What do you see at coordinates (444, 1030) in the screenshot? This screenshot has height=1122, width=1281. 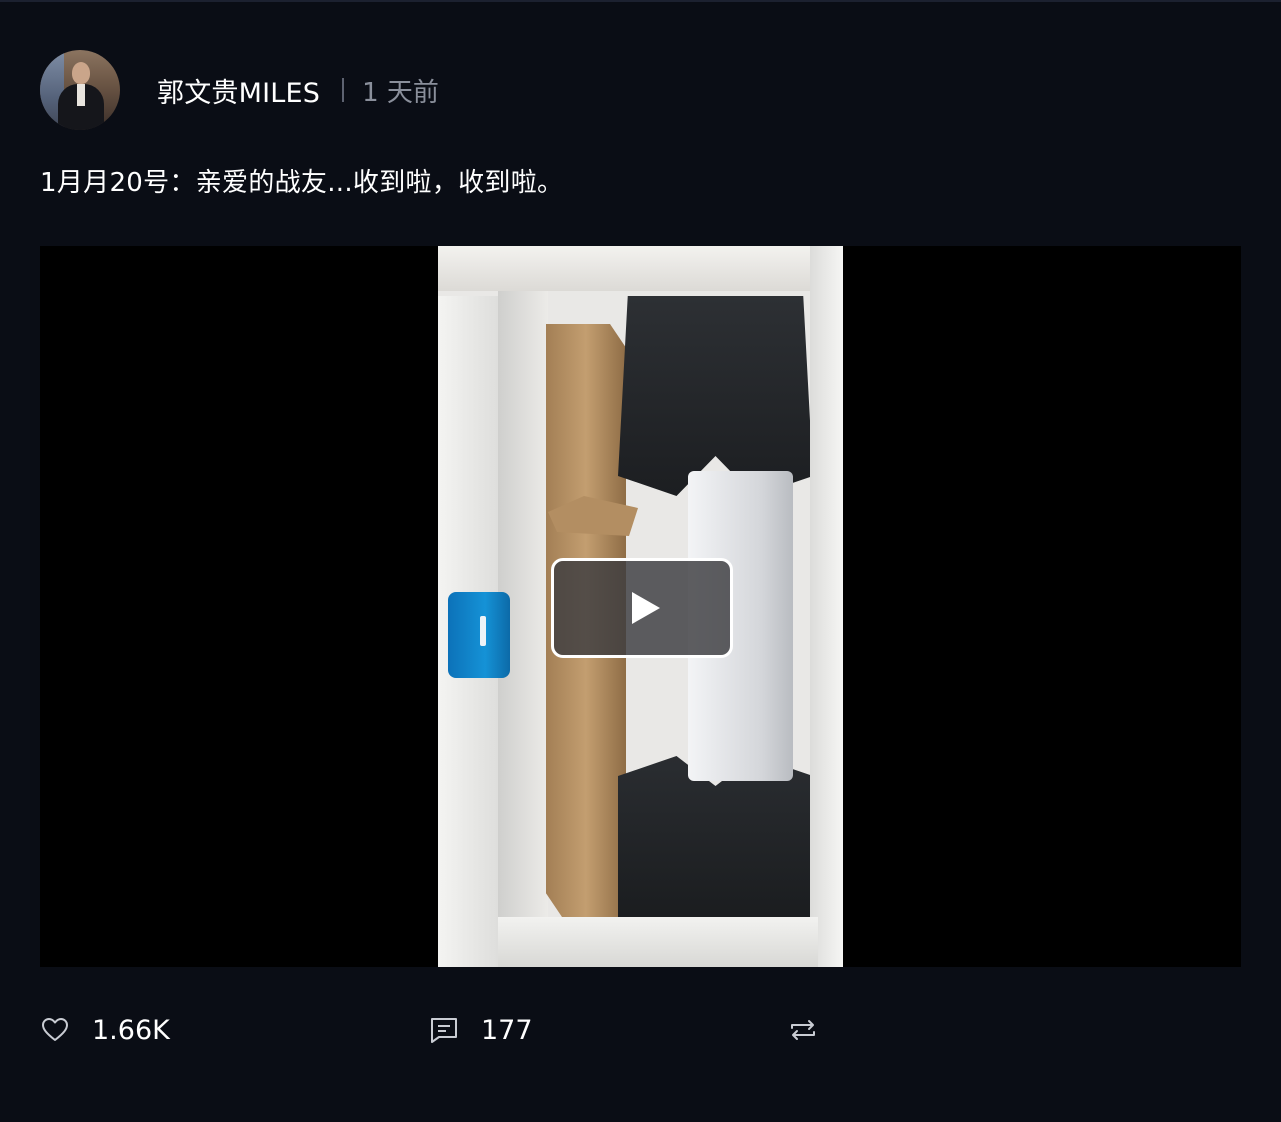 I see `comment-icon` at bounding box center [444, 1030].